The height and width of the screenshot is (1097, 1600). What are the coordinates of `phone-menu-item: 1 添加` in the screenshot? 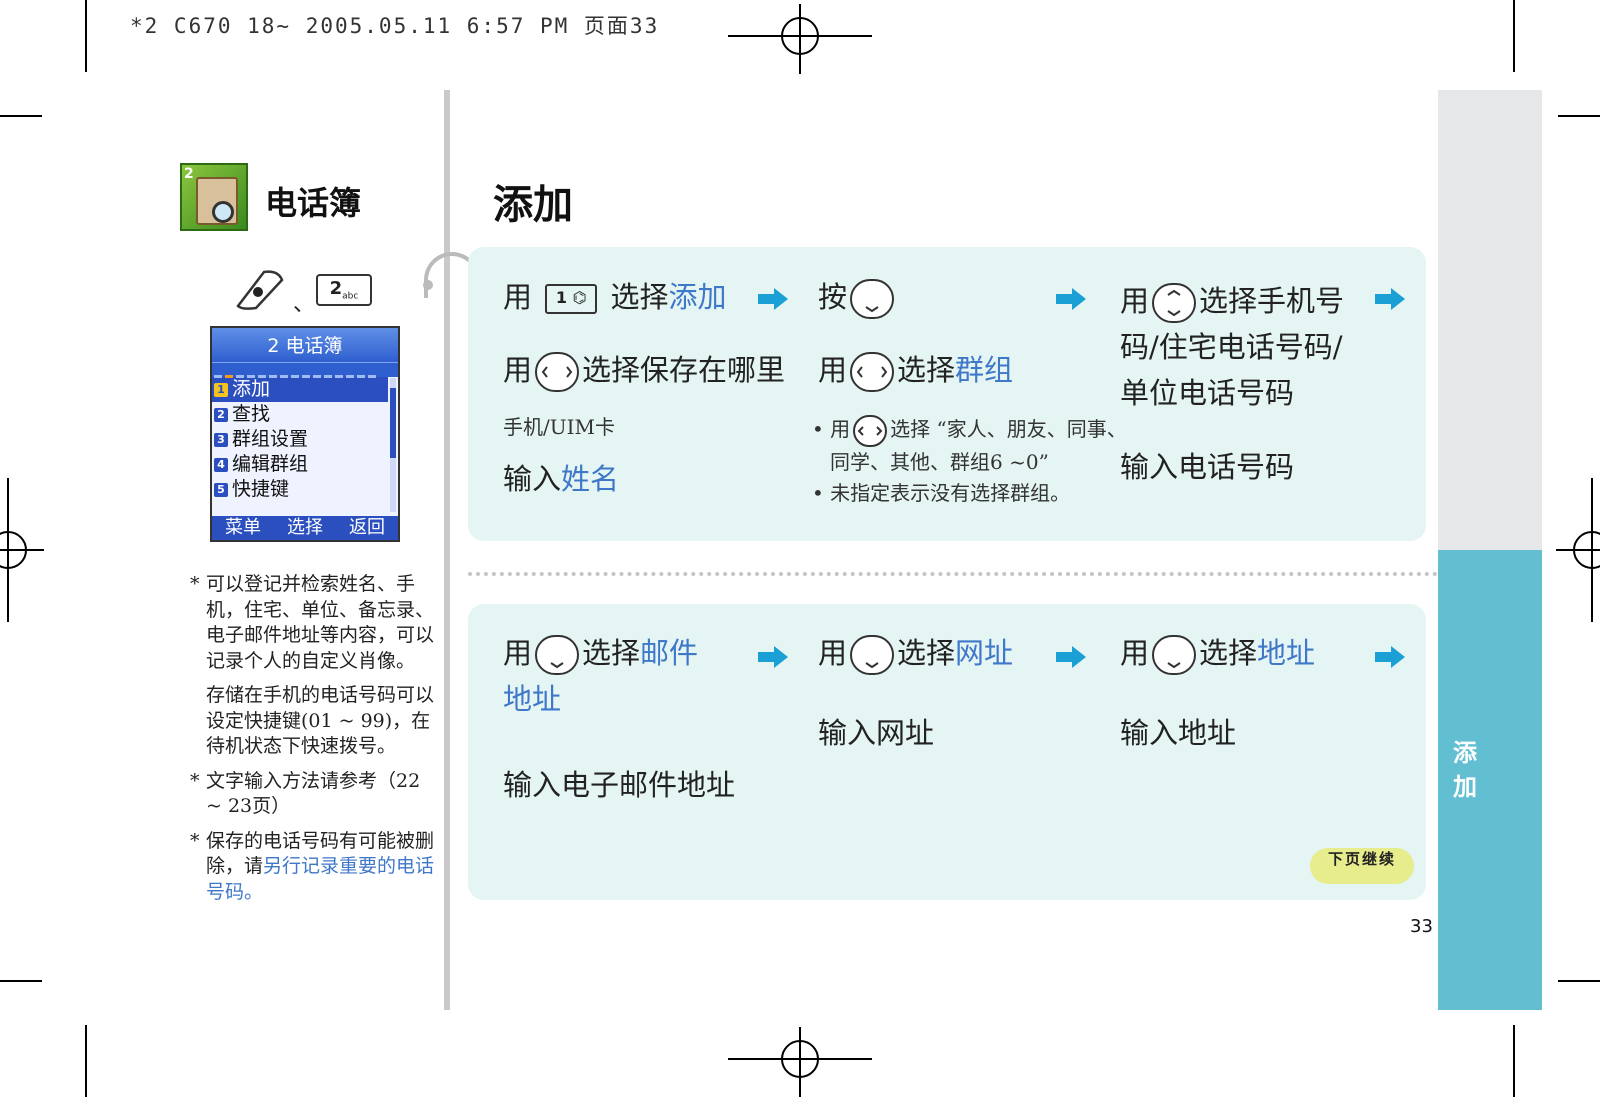 It's located at (300, 389).